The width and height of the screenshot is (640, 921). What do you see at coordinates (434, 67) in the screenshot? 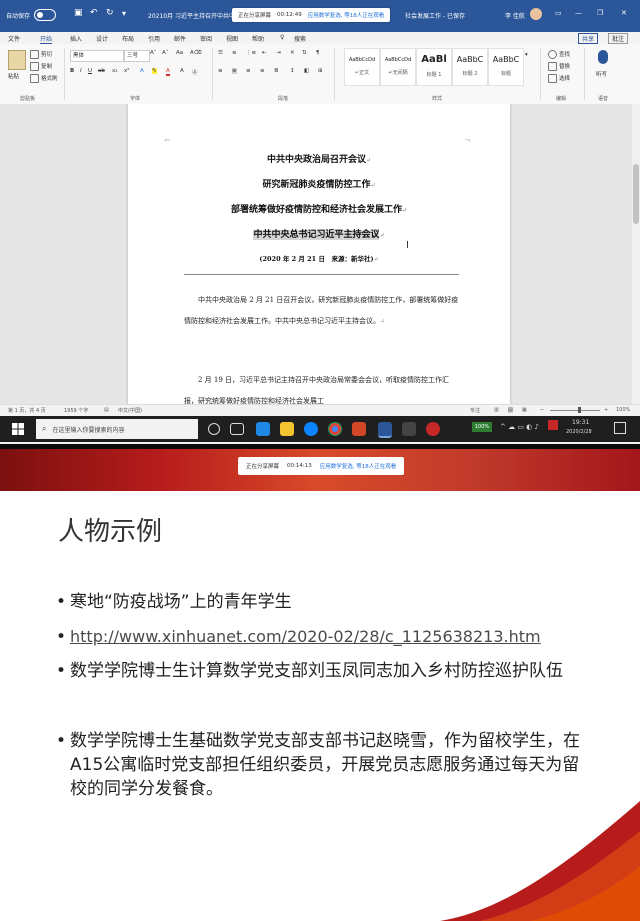
I see `style-heading-1: AaBl 标题 1` at bounding box center [434, 67].